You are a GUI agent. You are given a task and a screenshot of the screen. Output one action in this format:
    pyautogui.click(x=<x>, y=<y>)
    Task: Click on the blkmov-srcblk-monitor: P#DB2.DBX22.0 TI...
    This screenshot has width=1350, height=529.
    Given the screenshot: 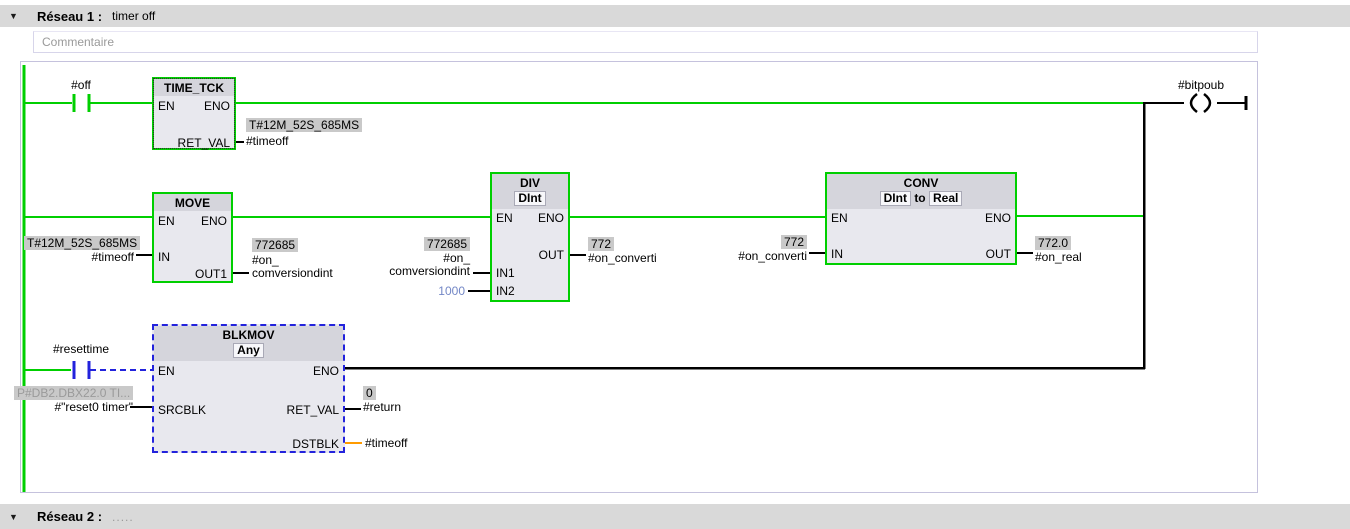 What is the action you would take?
    pyautogui.click(x=74, y=393)
    